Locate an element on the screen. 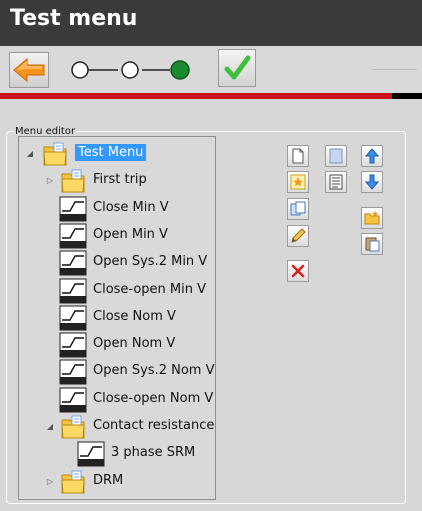 This screenshot has width=422, height=511. copy-icon is located at coordinates (298, 208).